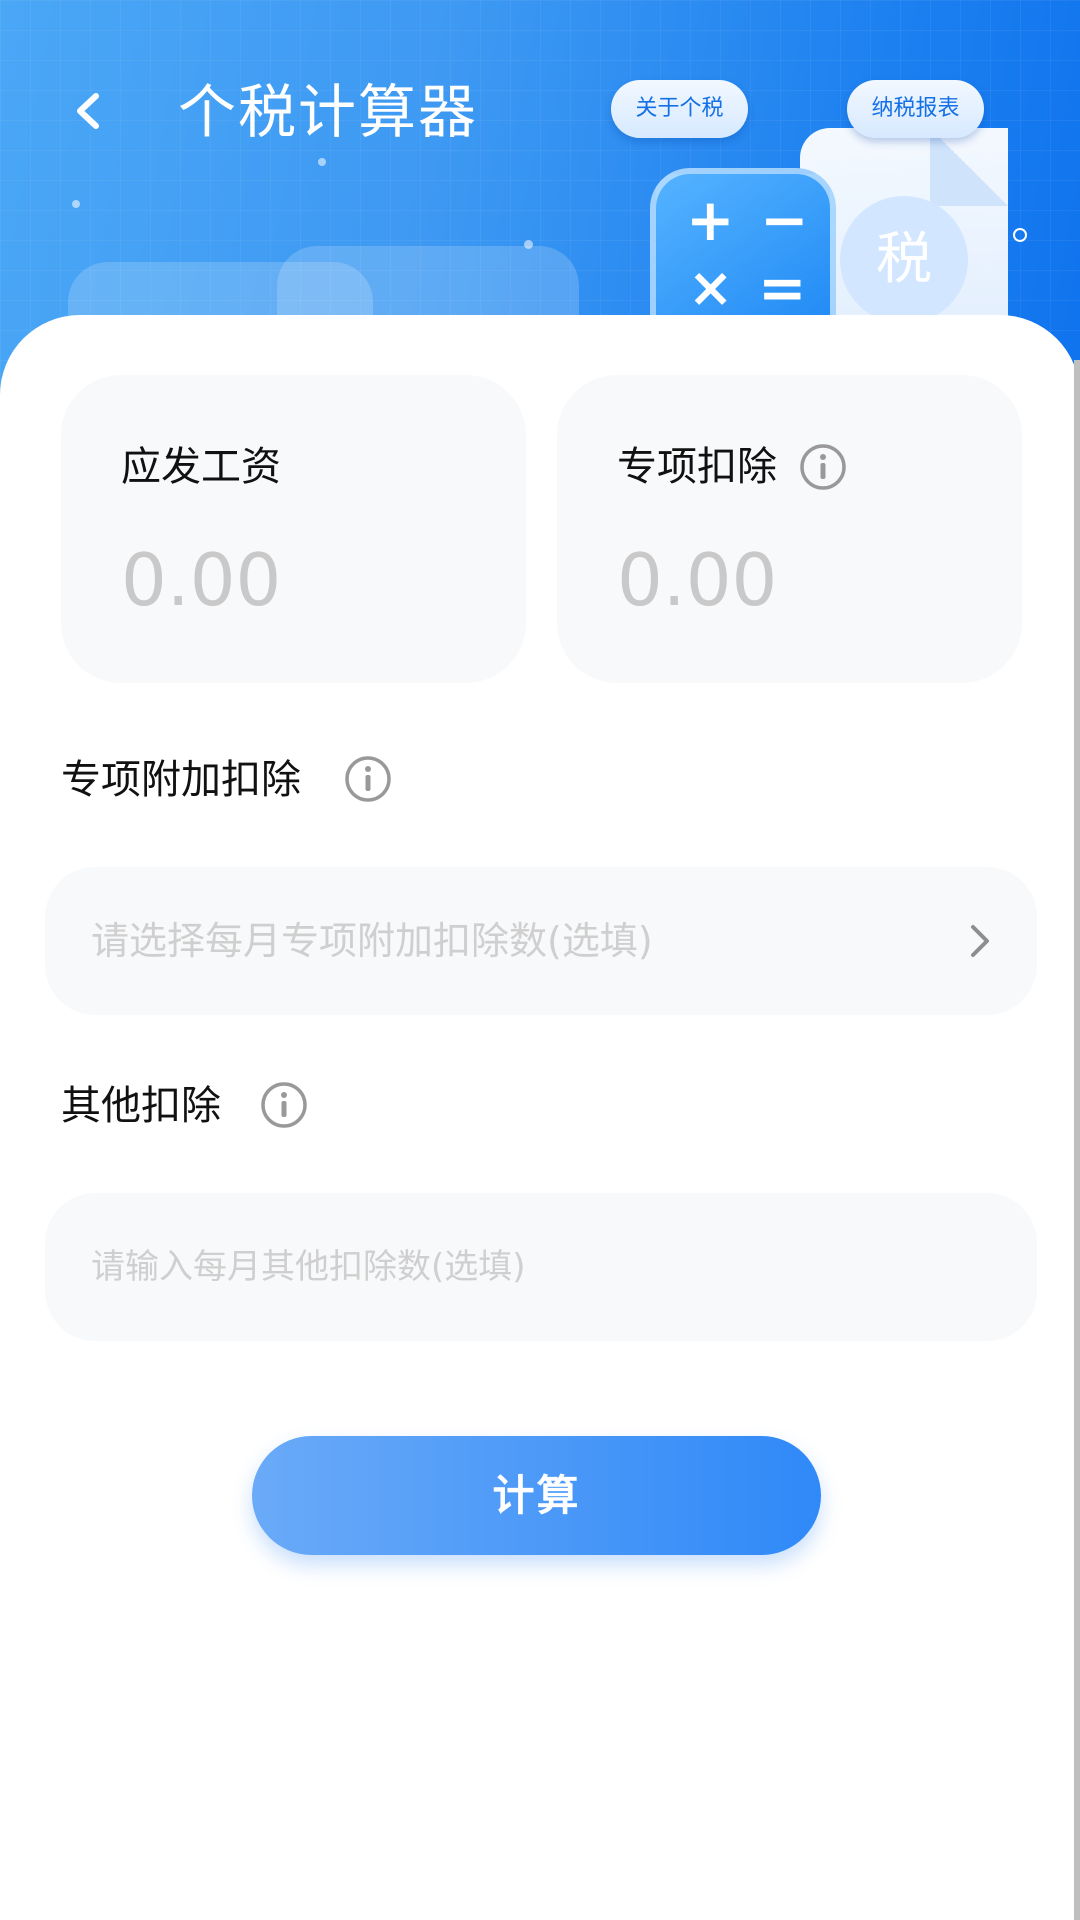 The height and width of the screenshot is (1920, 1080). Describe the element at coordinates (782, 288) in the screenshot. I see `equals-symbol: =` at that location.